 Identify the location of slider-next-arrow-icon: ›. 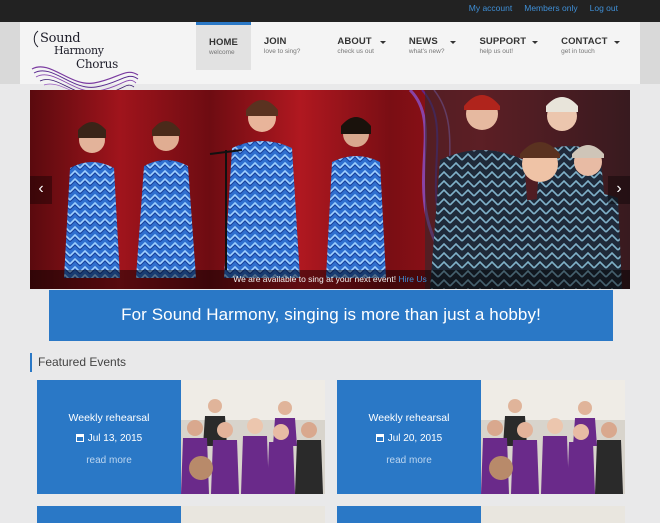
(619, 190).